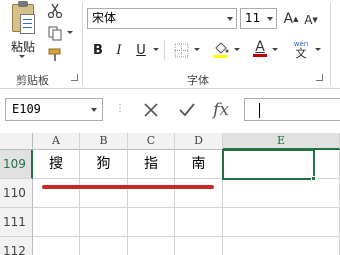  What do you see at coordinates (74, 77) in the screenshot?
I see `clipboard-launcher-icon` at bounding box center [74, 77].